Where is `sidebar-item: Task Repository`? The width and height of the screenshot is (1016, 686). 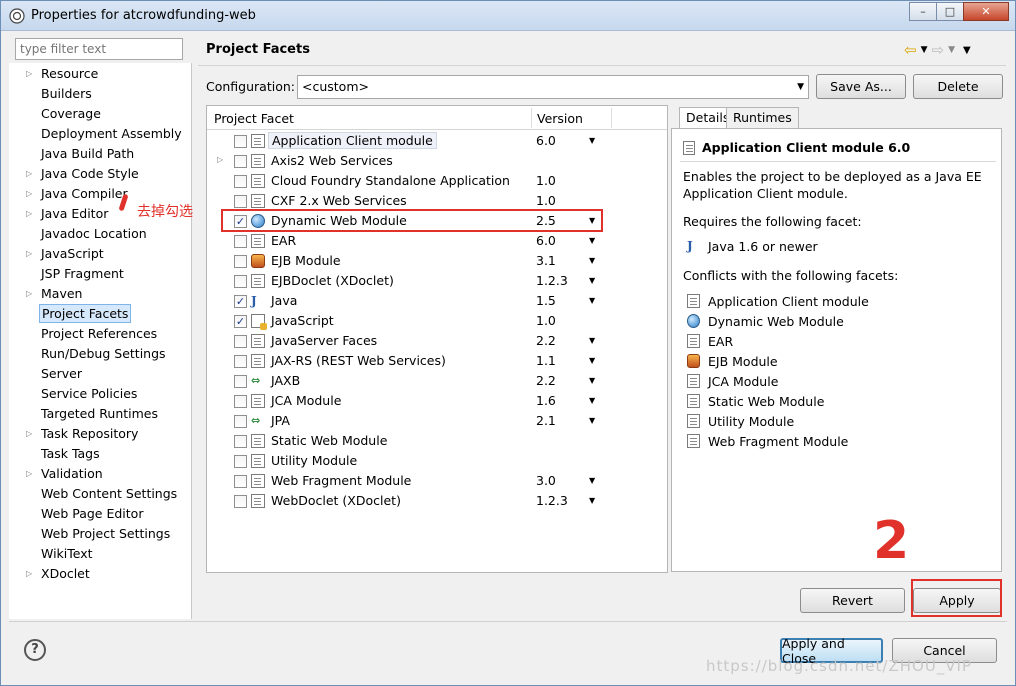 sidebar-item: Task Repository is located at coordinates (89, 433).